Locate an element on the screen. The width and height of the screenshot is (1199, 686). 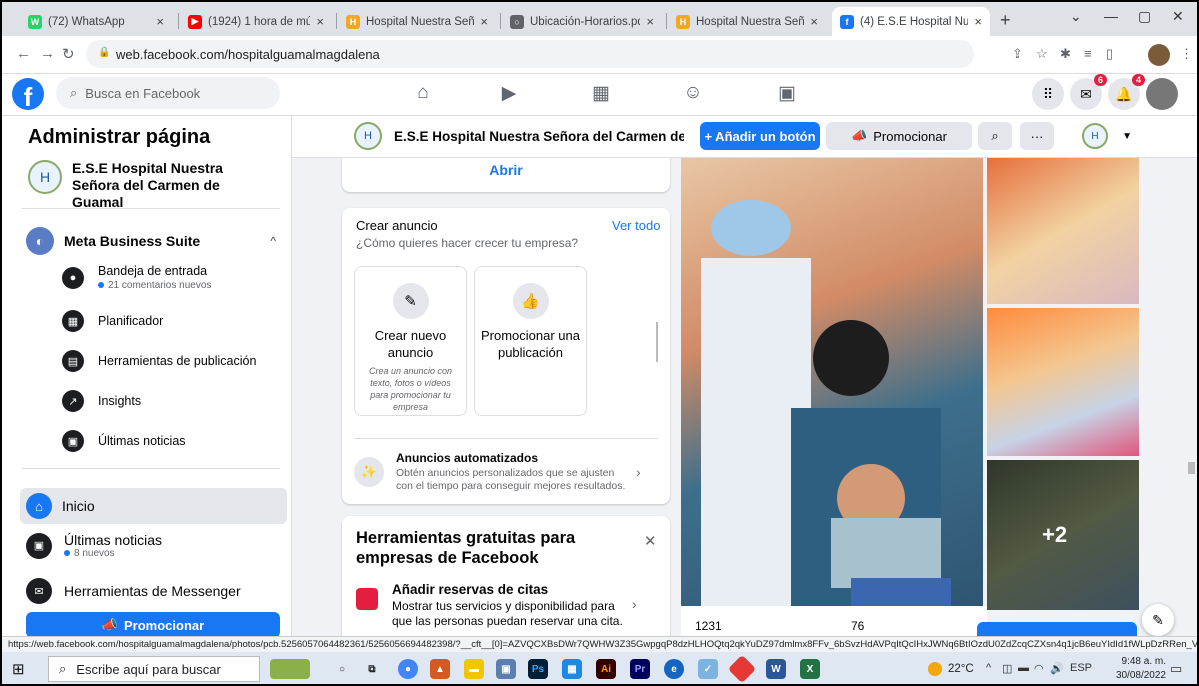
chevron-down-icon: ⌄ is located at coordinates (1076, 16).